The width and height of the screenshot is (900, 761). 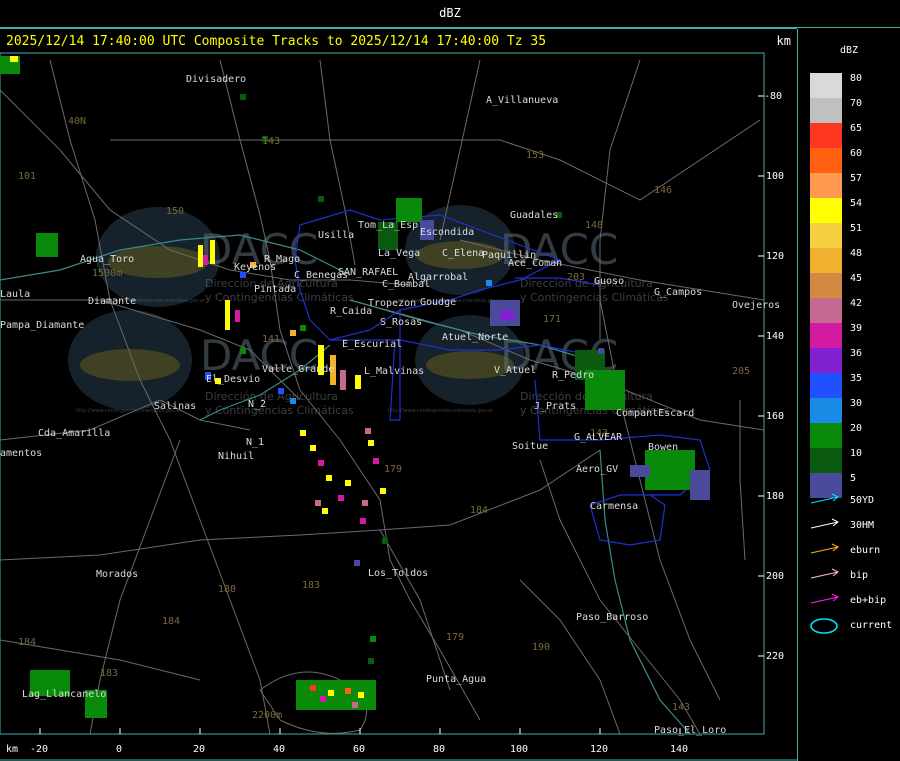 What do you see at coordinates (394, 371) in the screenshot?
I see `place-label: L_Malvinas` at bounding box center [394, 371].